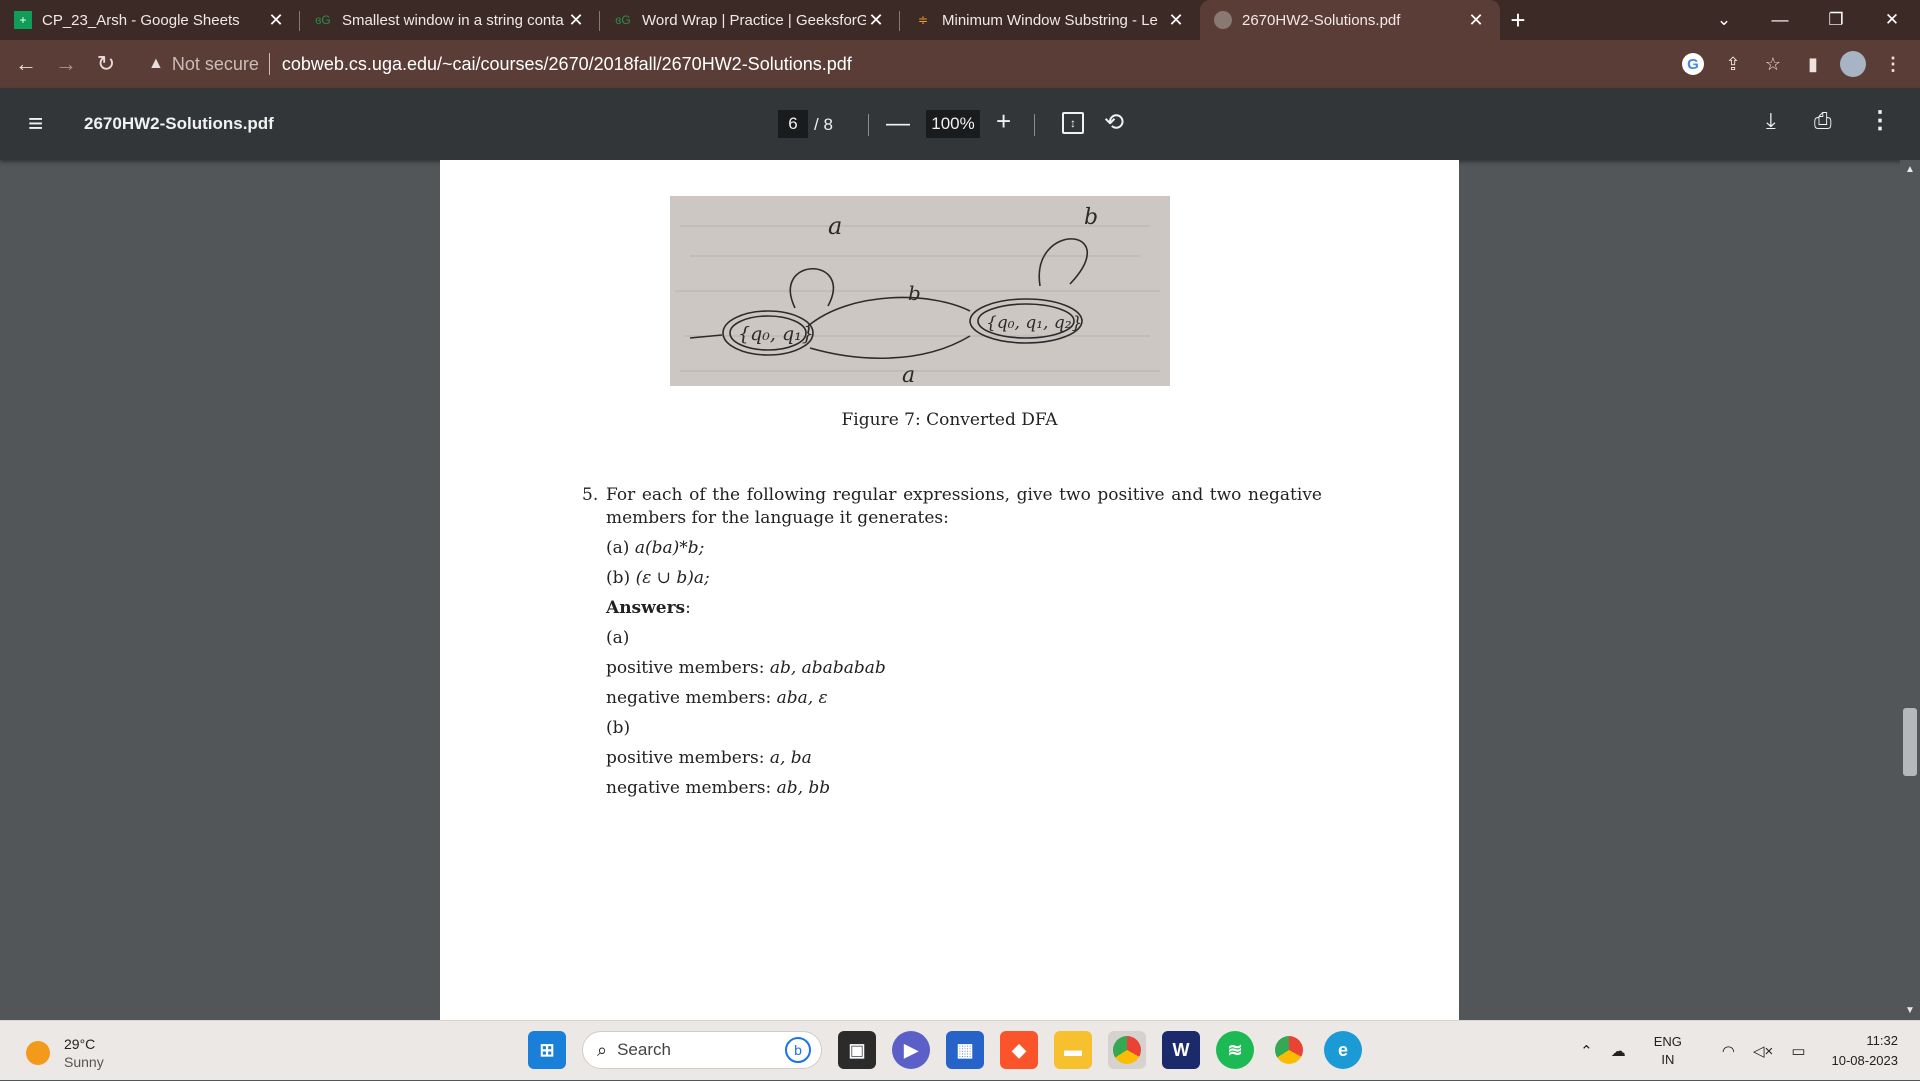 The width and height of the screenshot is (1920, 1081). Describe the element at coordinates (790, 758) in the screenshot. I see `positive-value: a, ba` at that location.